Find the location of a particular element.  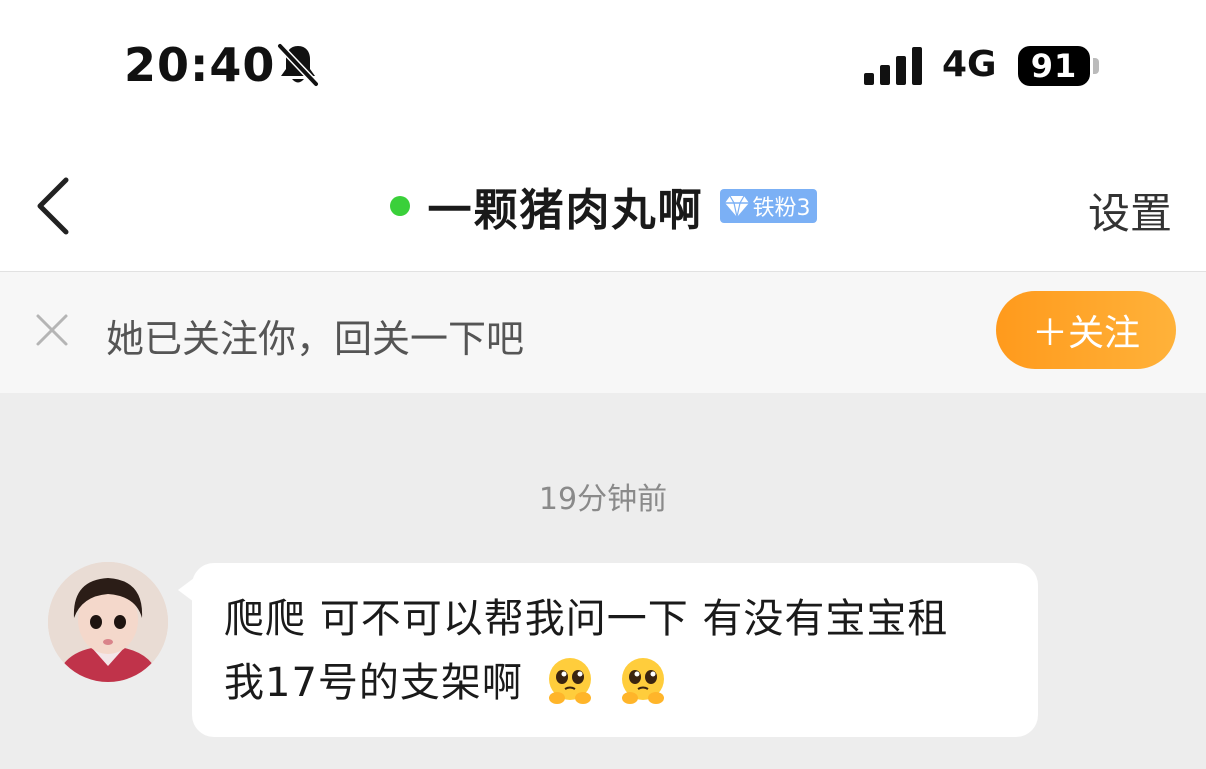

avatar-photo is located at coordinates (108, 622).